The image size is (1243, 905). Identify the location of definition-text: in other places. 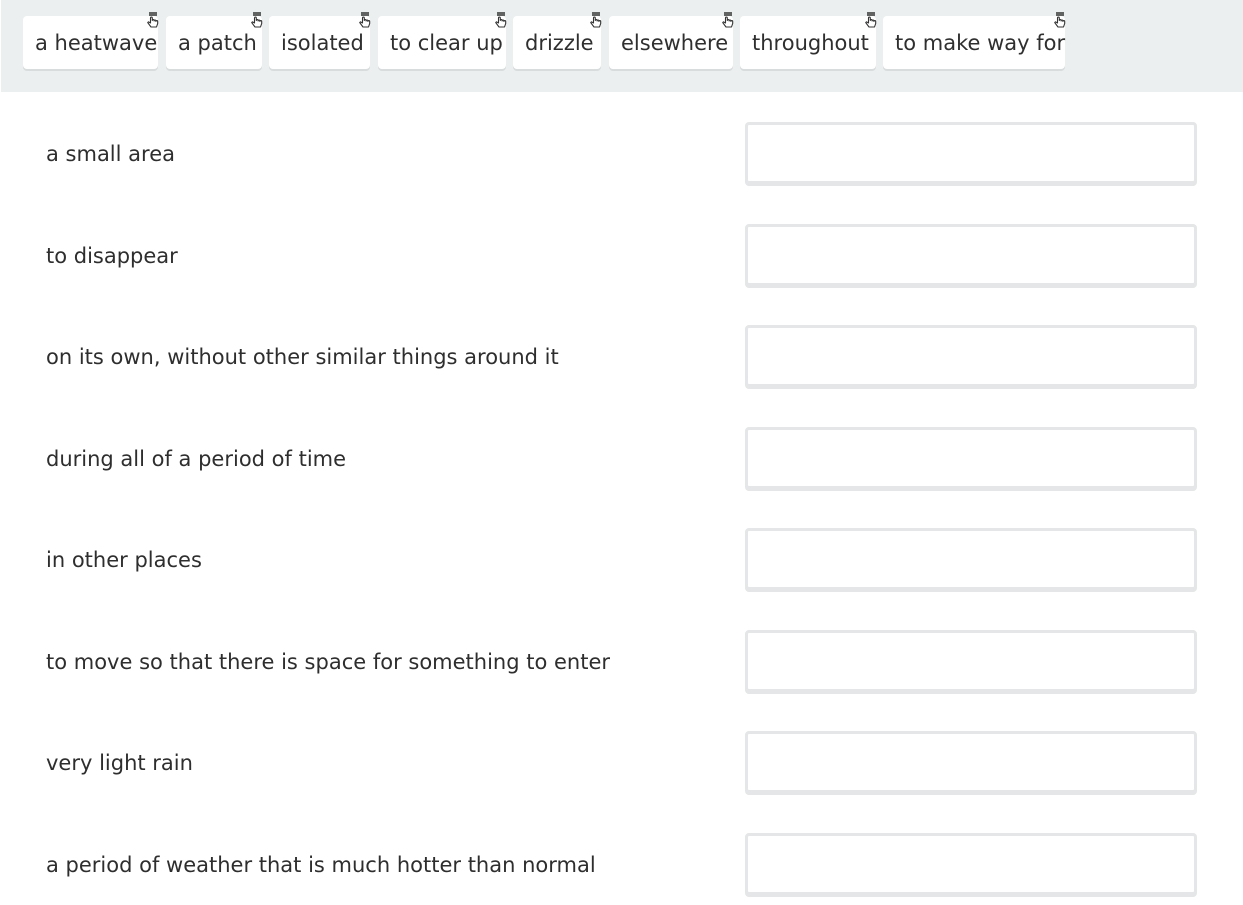
(124, 560).